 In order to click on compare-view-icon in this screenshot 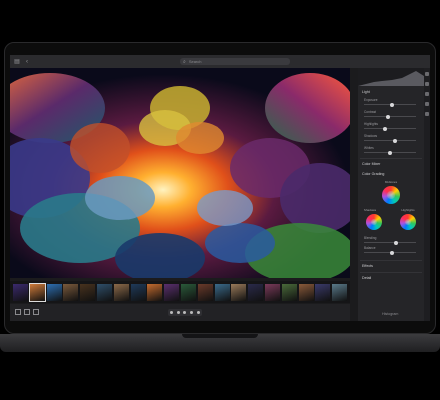, I will do `click(27, 312)`.